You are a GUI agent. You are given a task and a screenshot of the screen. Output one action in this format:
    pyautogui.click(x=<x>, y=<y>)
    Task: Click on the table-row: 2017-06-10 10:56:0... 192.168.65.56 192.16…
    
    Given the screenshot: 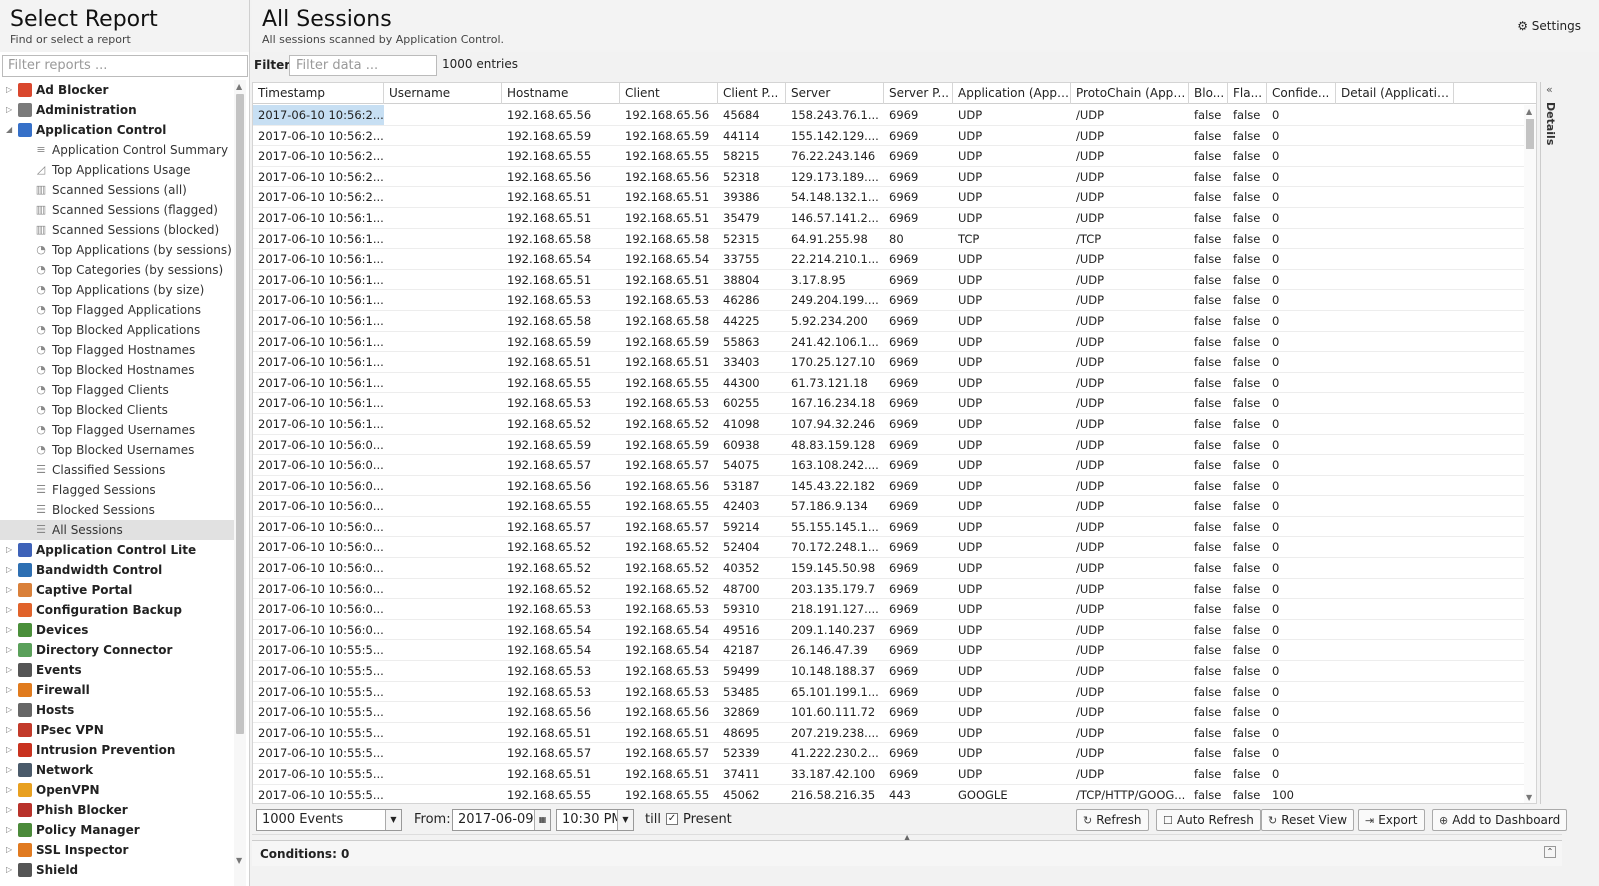 What is the action you would take?
    pyautogui.click(x=888, y=486)
    